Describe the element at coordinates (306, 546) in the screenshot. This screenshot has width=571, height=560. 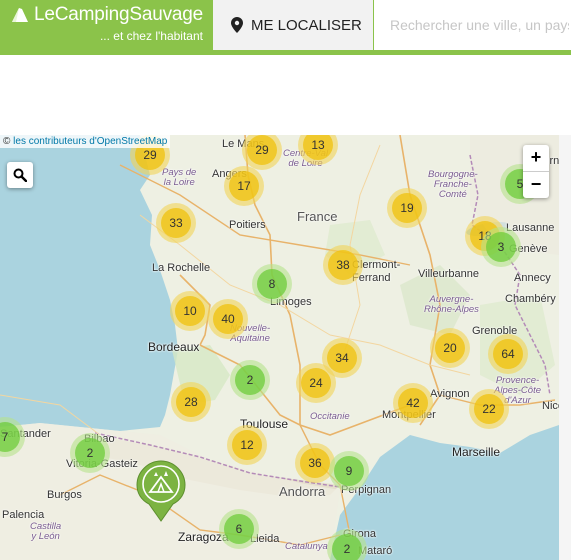
I see `region-label-catalunya: Catalunya` at that location.